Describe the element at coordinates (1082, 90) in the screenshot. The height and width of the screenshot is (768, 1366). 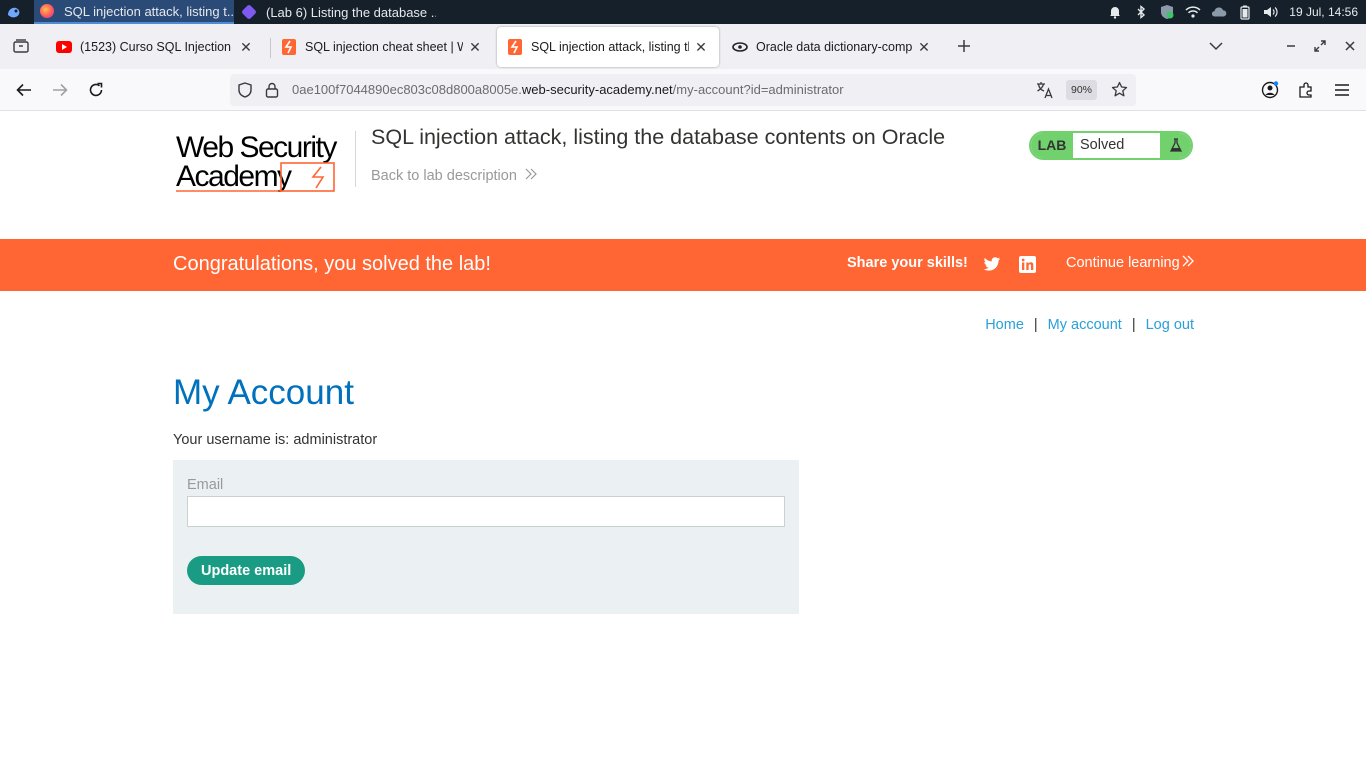
I see `zoom-level-badge: 90%` at that location.